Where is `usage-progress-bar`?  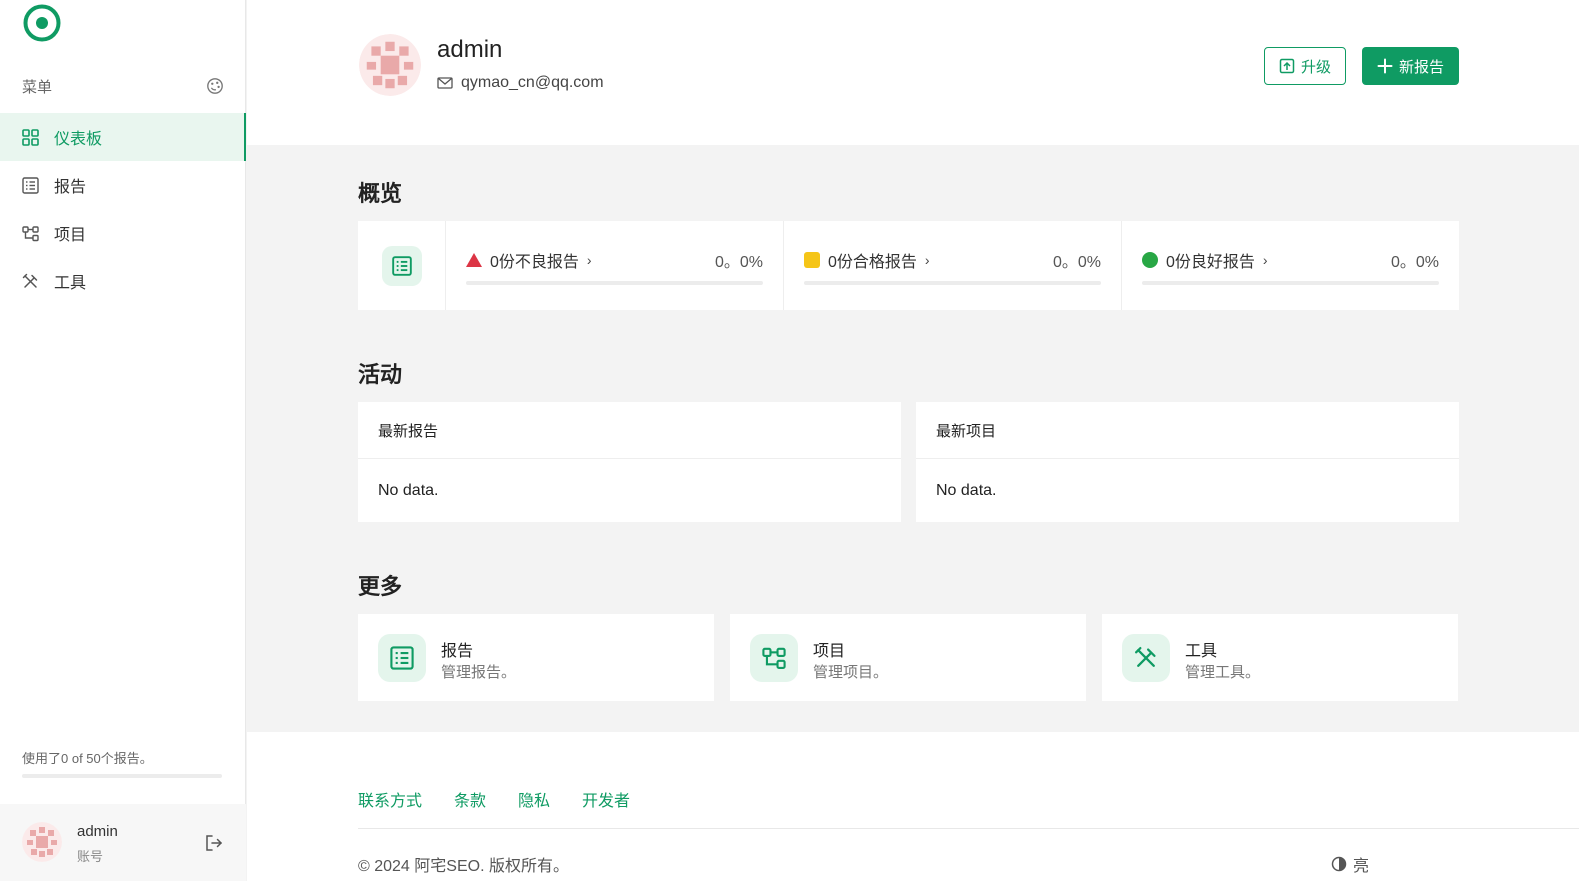 usage-progress-bar is located at coordinates (122, 776).